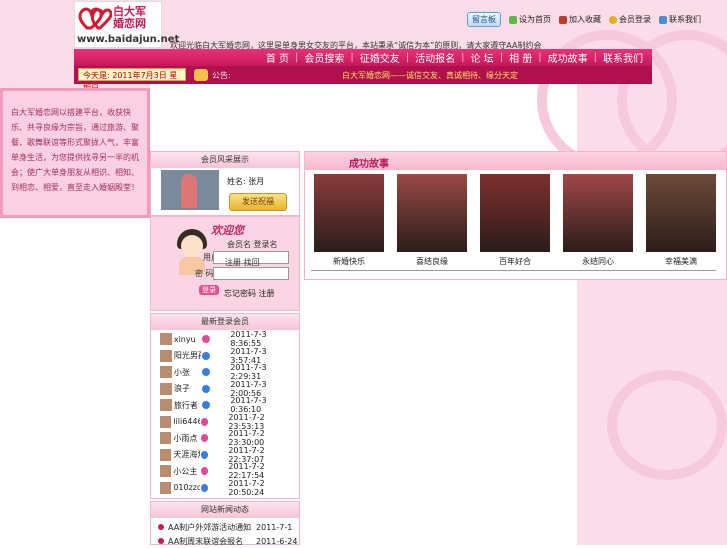 This screenshot has width=727, height=548. Describe the element at coordinates (249, 293) in the screenshot. I see `login-links: 忘记密码 注册` at that location.